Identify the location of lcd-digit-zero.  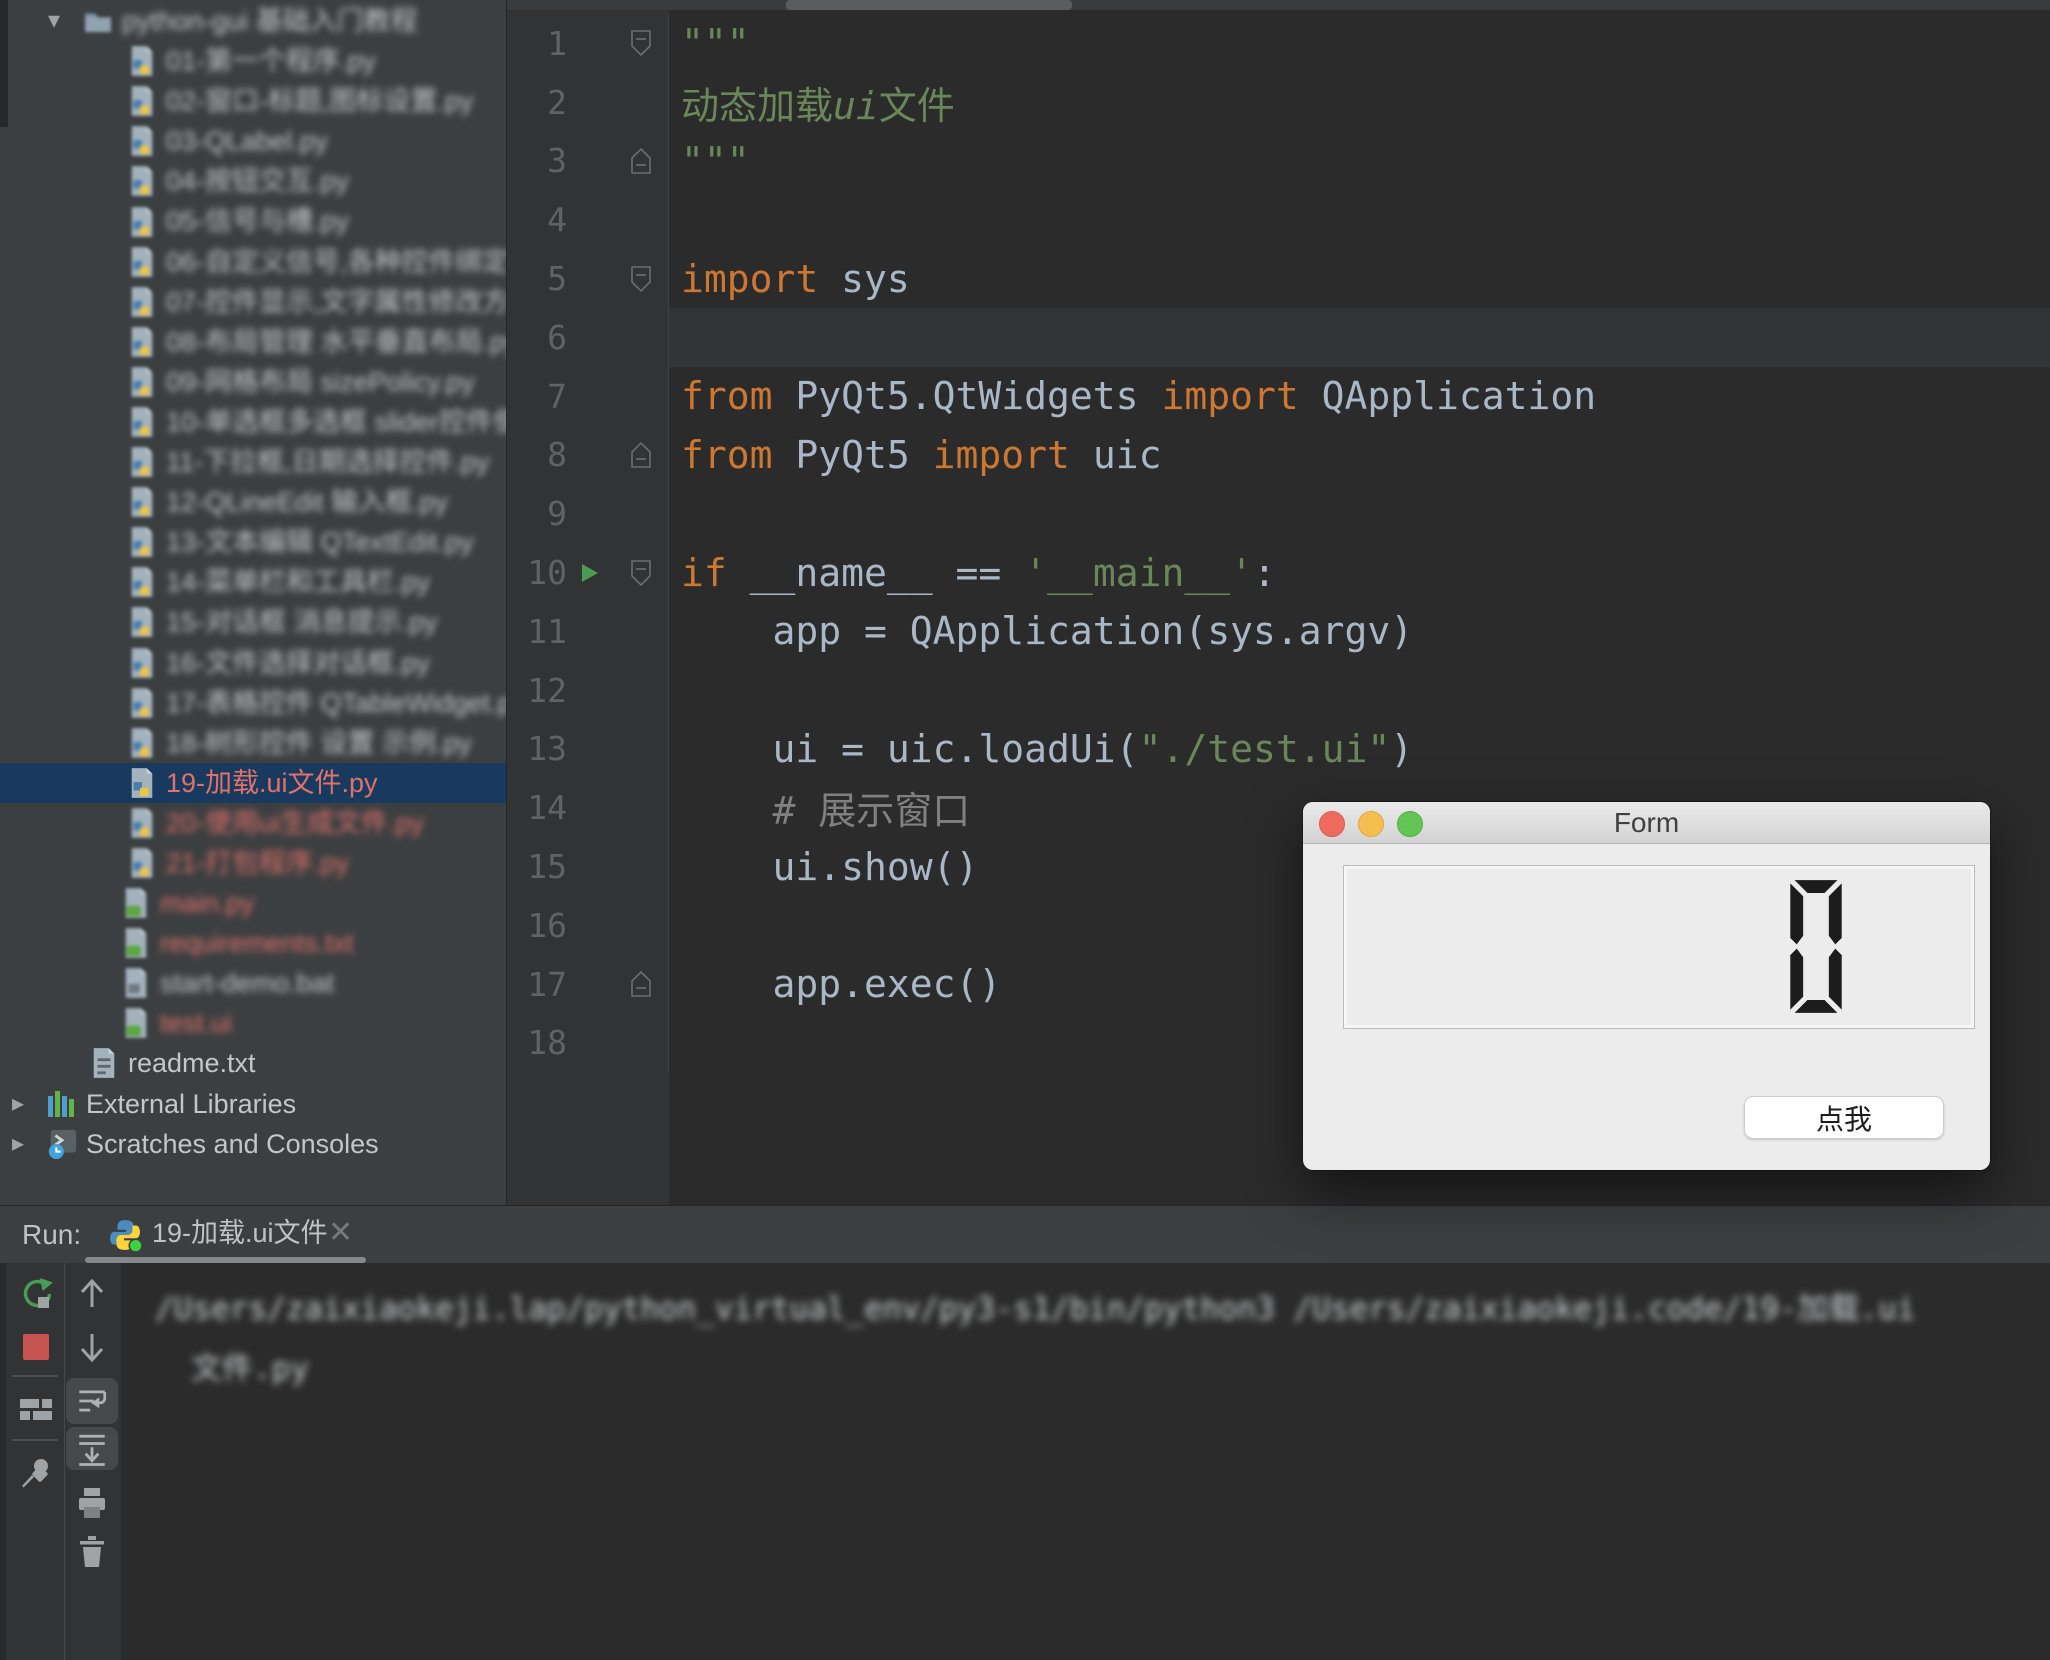
(1816, 946).